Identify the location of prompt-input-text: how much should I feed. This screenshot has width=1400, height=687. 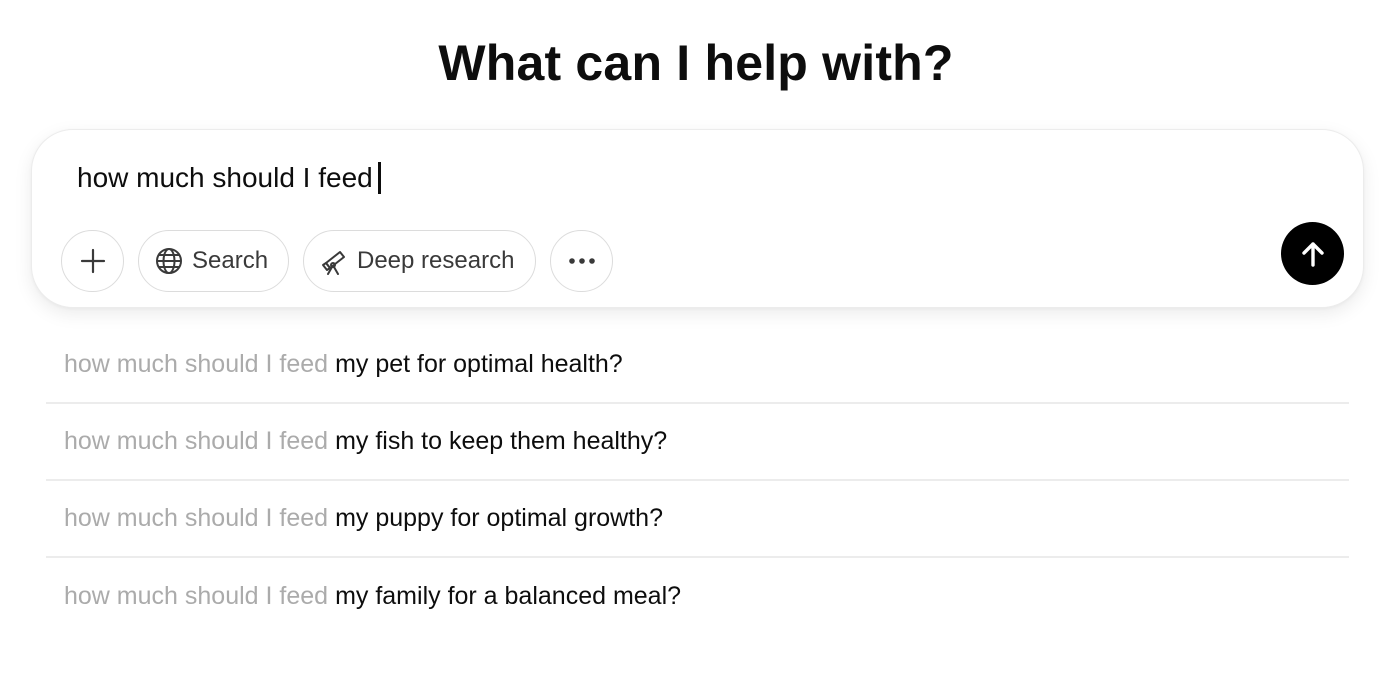
(225, 177).